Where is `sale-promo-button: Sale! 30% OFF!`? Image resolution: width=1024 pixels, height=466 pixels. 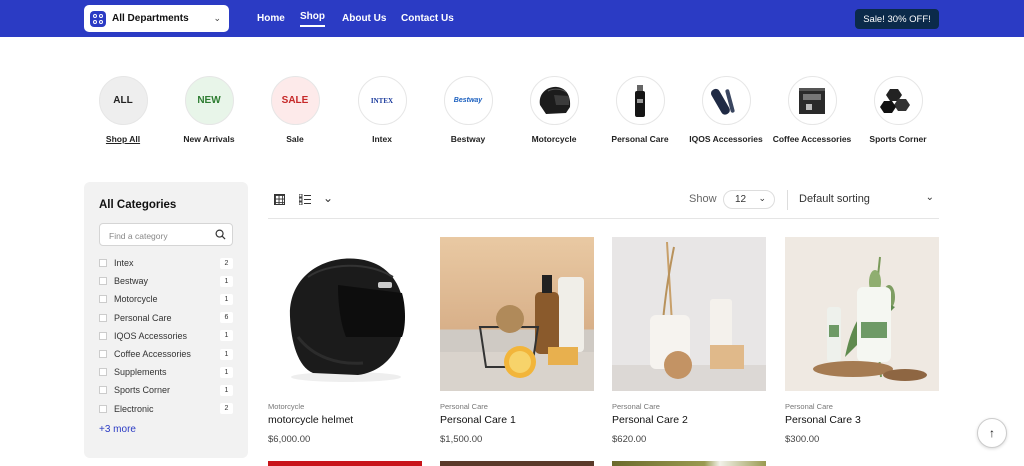 sale-promo-button: Sale! 30% OFF! is located at coordinates (897, 19).